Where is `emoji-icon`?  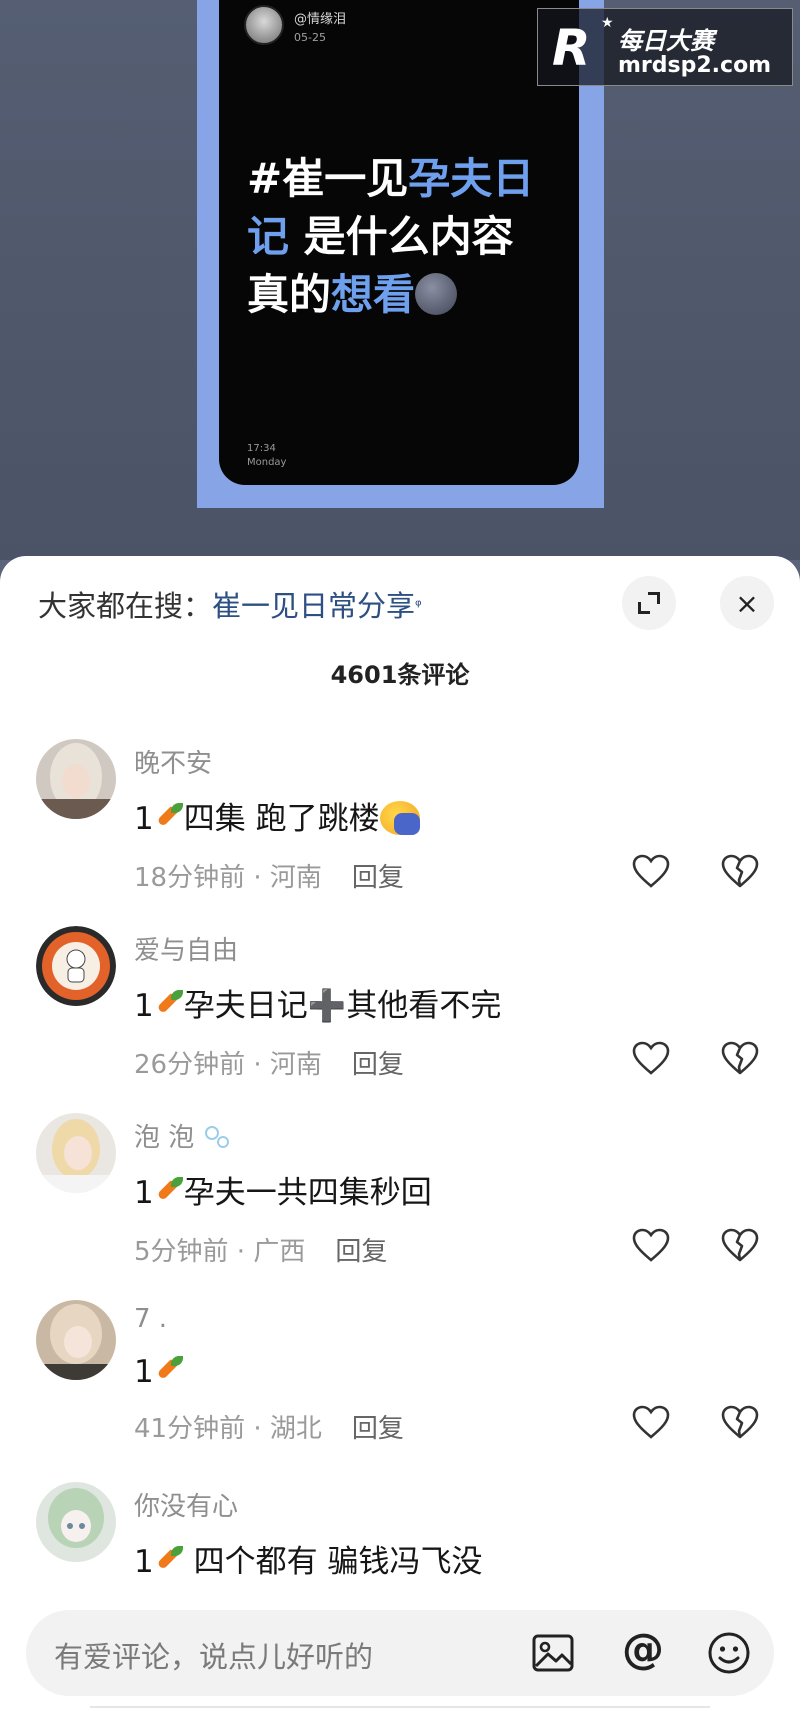
emoji-icon is located at coordinates (729, 1653).